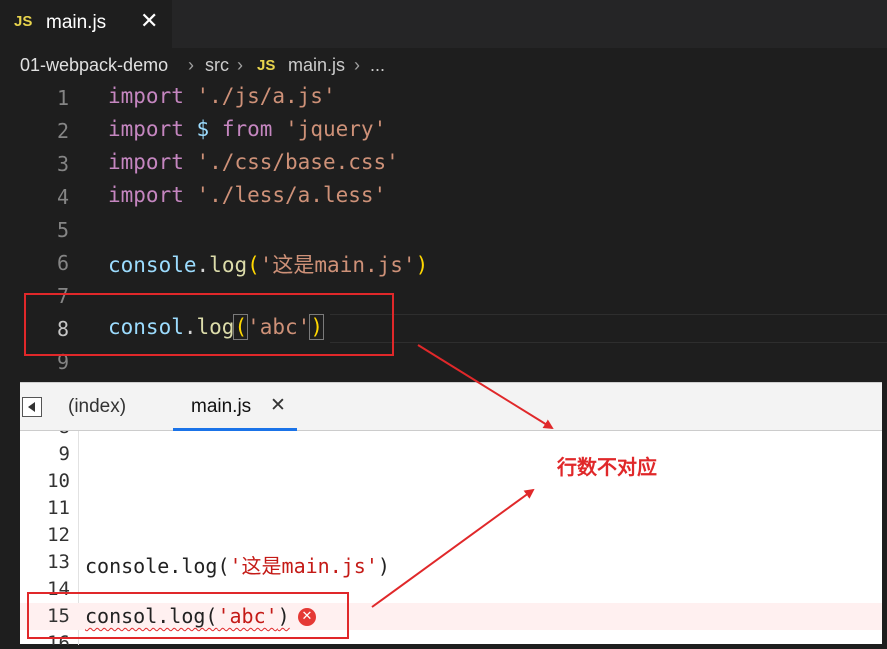 The image size is (887, 649). I want to click on string: 'jquery', so click(336, 129).